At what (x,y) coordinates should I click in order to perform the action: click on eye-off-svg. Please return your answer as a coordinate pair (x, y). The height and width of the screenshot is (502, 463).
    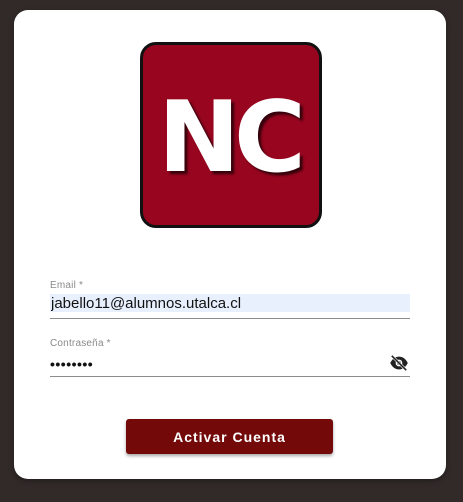
    Looking at the image, I should click on (399, 363).